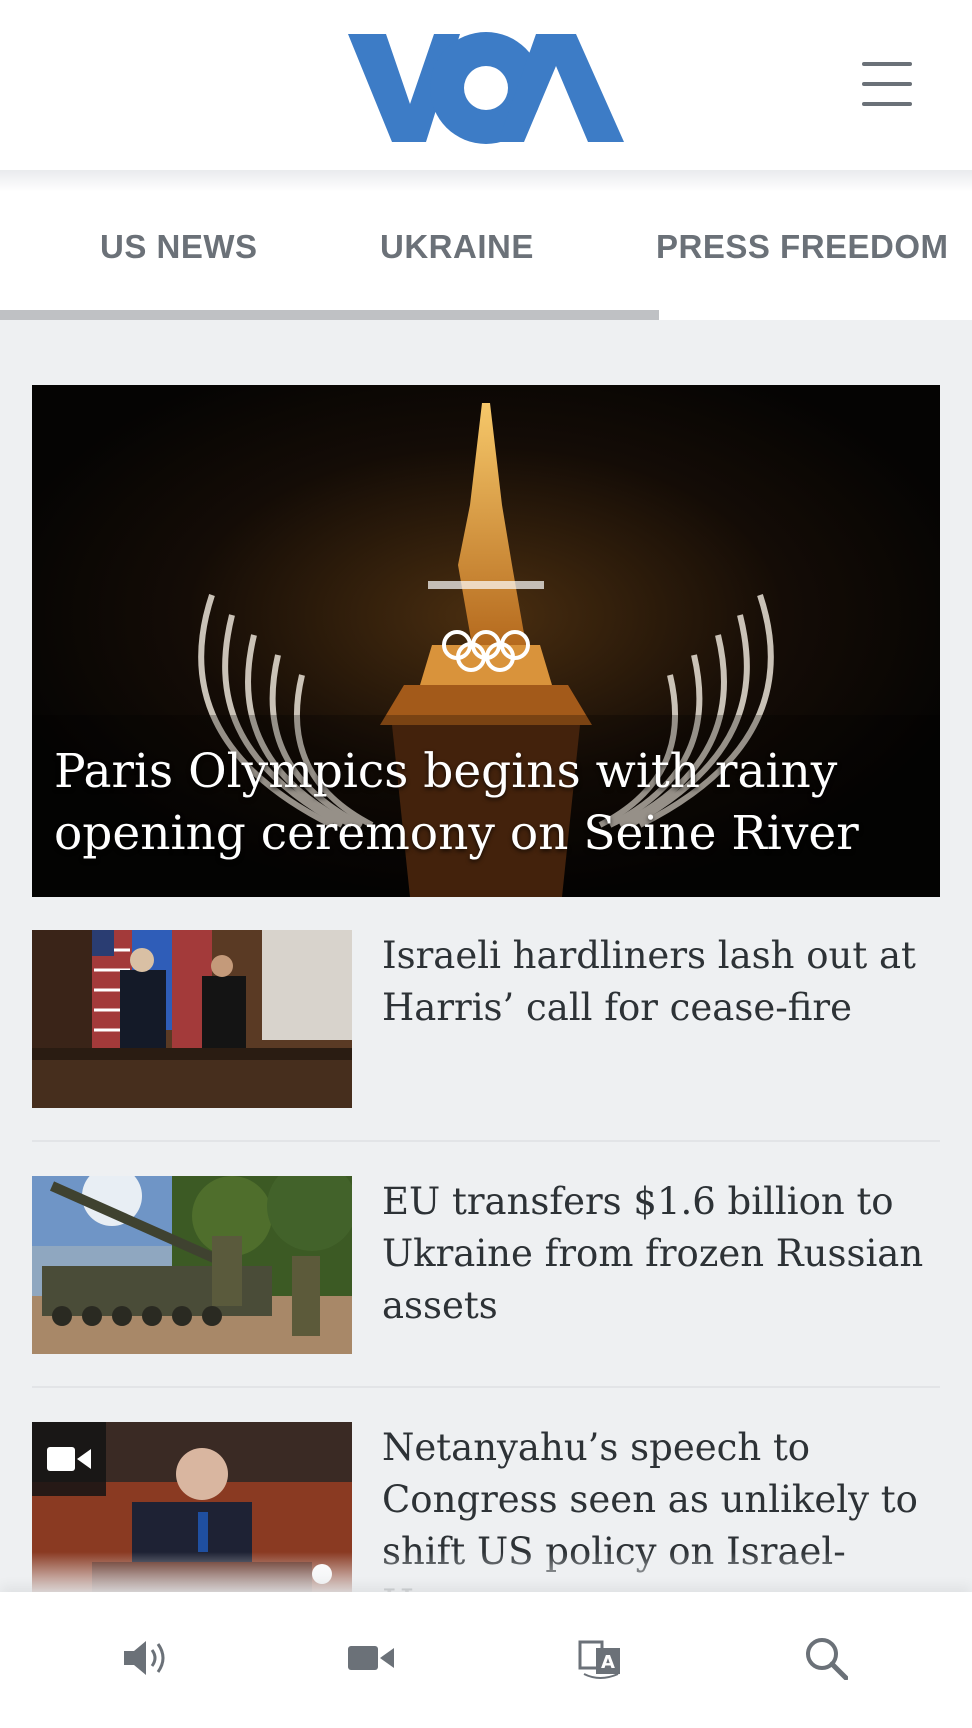 The height and width of the screenshot is (1728, 972). I want to click on tab-press-freedom: PRESS FREEDOM, so click(802, 247).